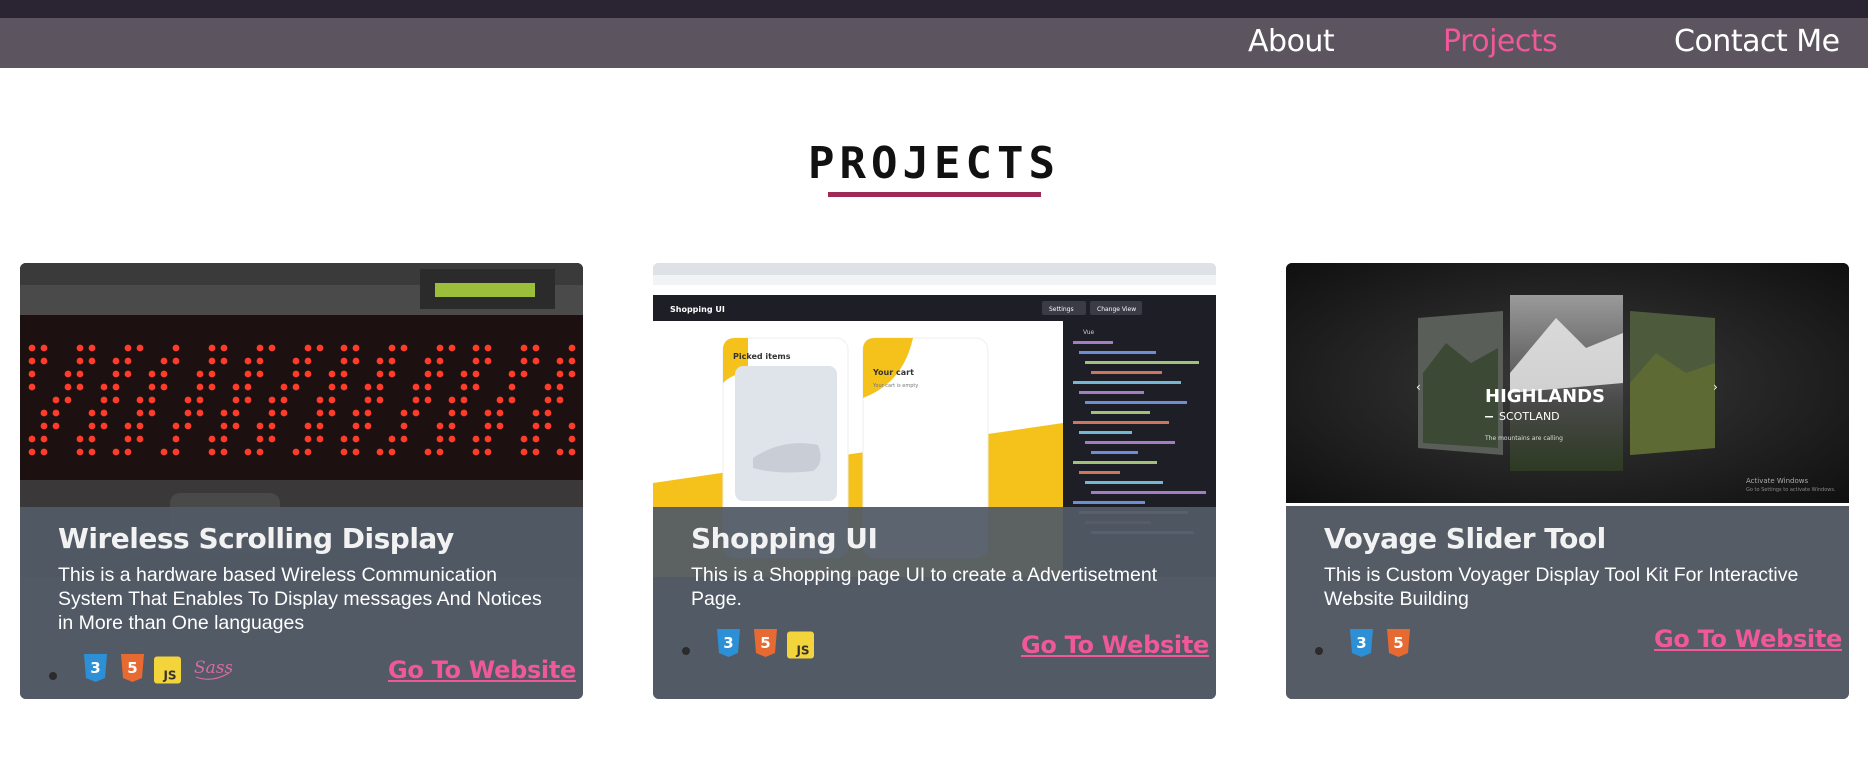 The width and height of the screenshot is (1868, 770). What do you see at coordinates (1523, 438) in the screenshot?
I see `slider-tagline: The mountains are calling` at bounding box center [1523, 438].